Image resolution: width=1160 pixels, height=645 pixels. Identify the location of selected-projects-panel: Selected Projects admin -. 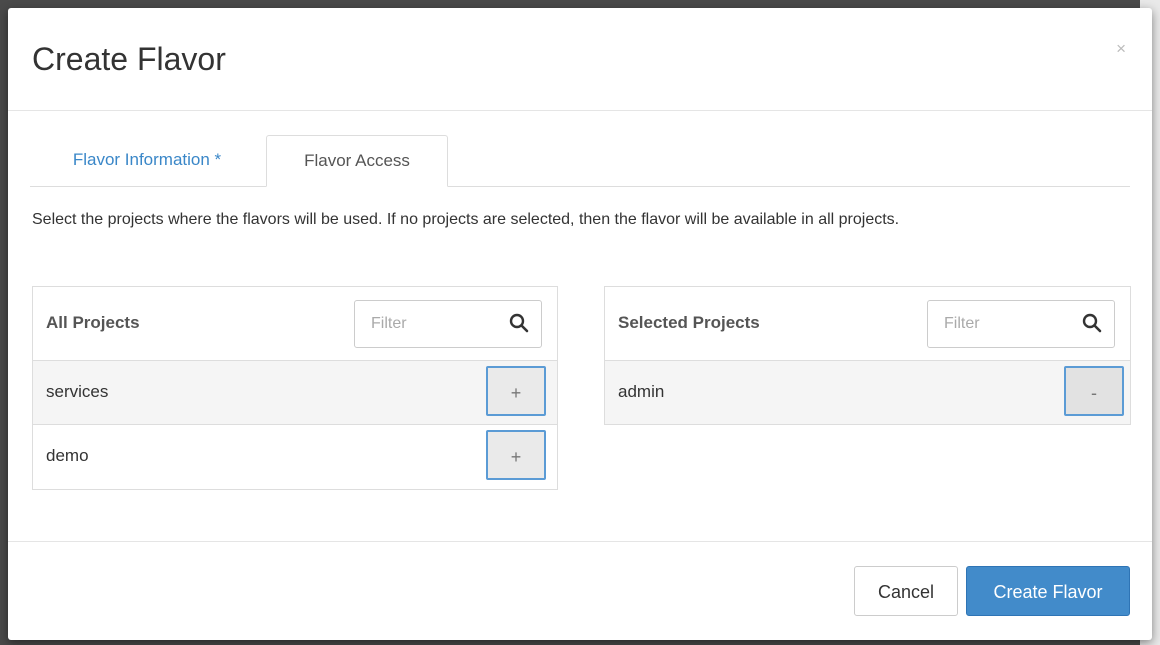
(867, 355).